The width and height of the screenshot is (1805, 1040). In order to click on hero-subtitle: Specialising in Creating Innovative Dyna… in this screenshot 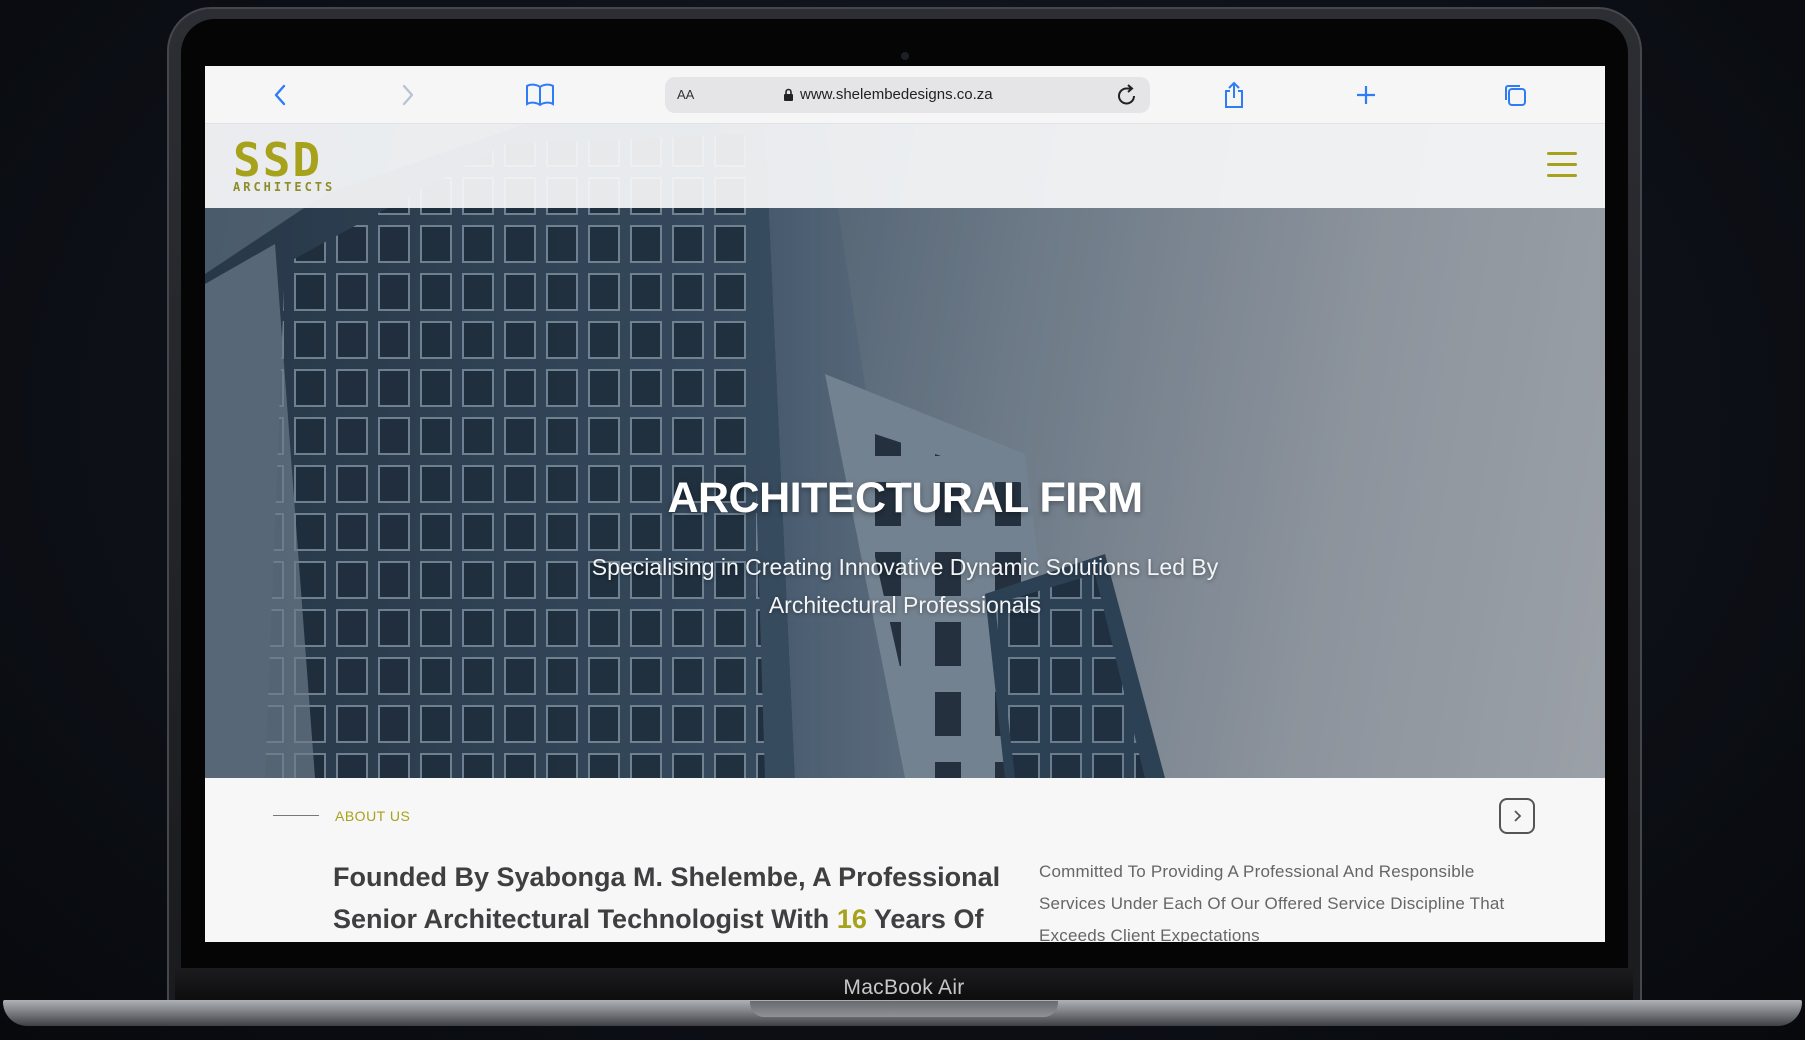, I will do `click(905, 586)`.